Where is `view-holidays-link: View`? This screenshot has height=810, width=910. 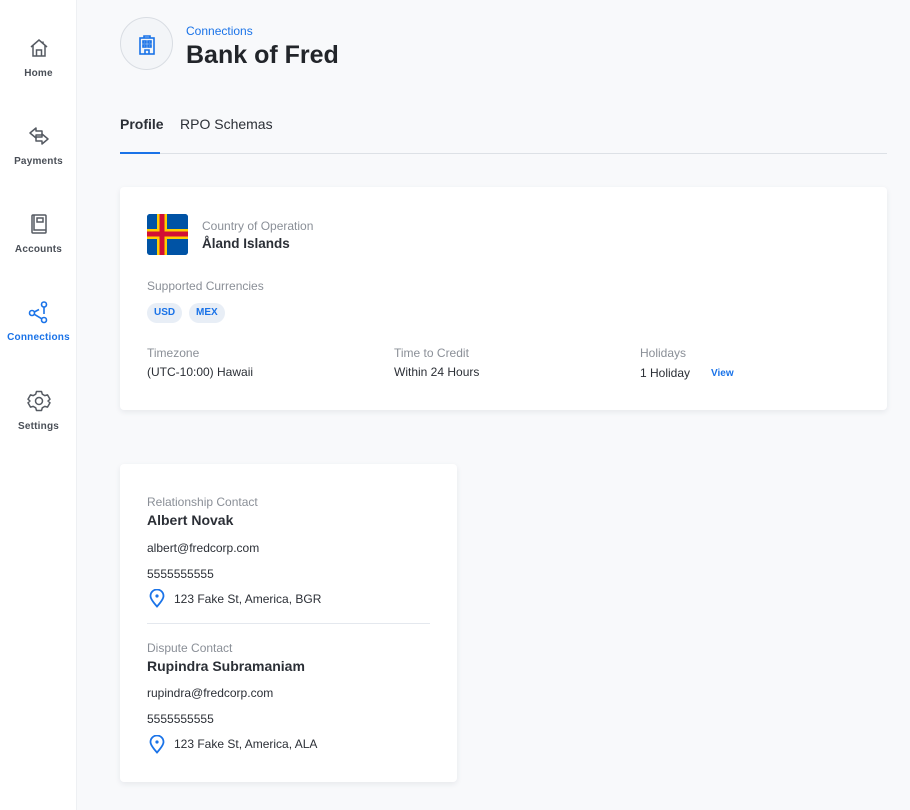
view-holidays-link: View is located at coordinates (722, 373).